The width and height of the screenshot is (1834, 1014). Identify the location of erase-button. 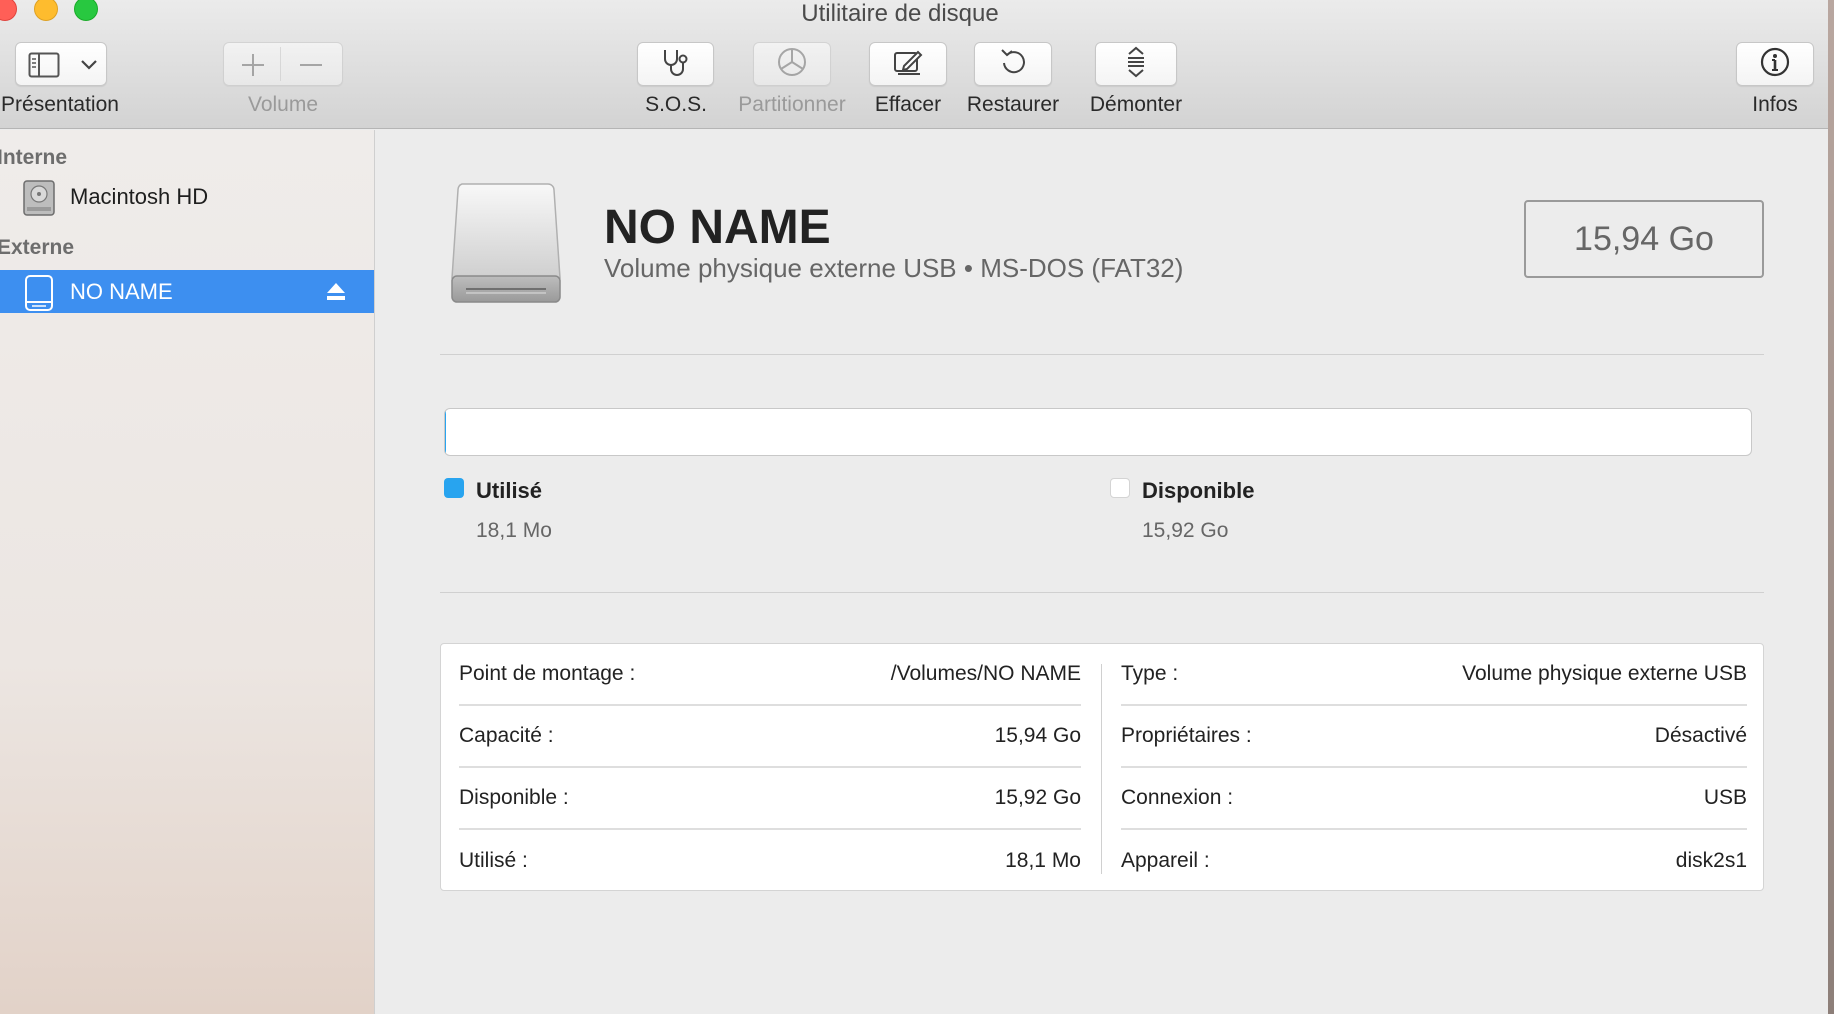
(908, 64).